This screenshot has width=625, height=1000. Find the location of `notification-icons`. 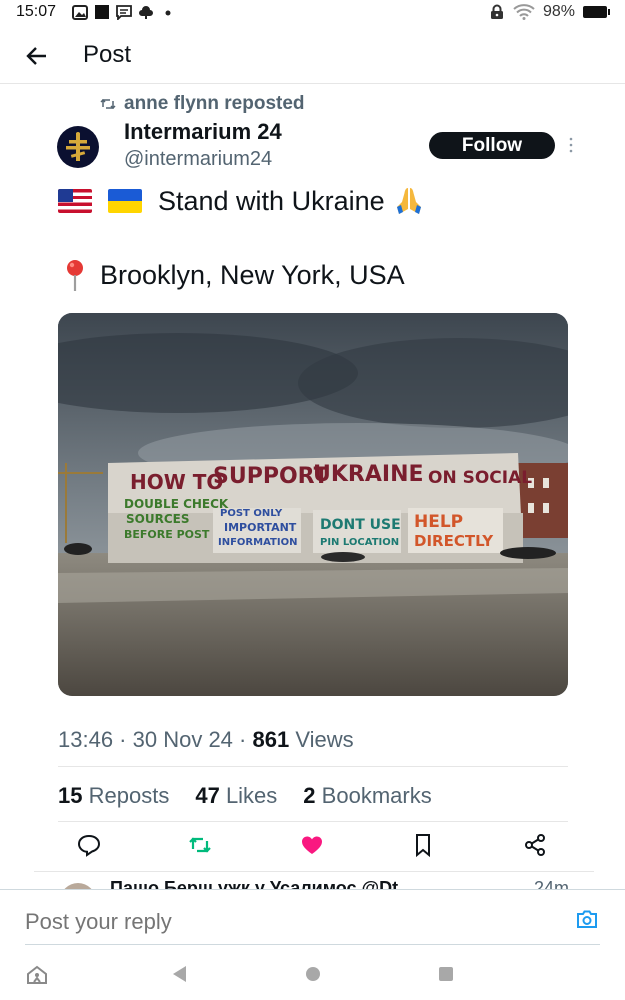

notification-icons is located at coordinates (124, 12).